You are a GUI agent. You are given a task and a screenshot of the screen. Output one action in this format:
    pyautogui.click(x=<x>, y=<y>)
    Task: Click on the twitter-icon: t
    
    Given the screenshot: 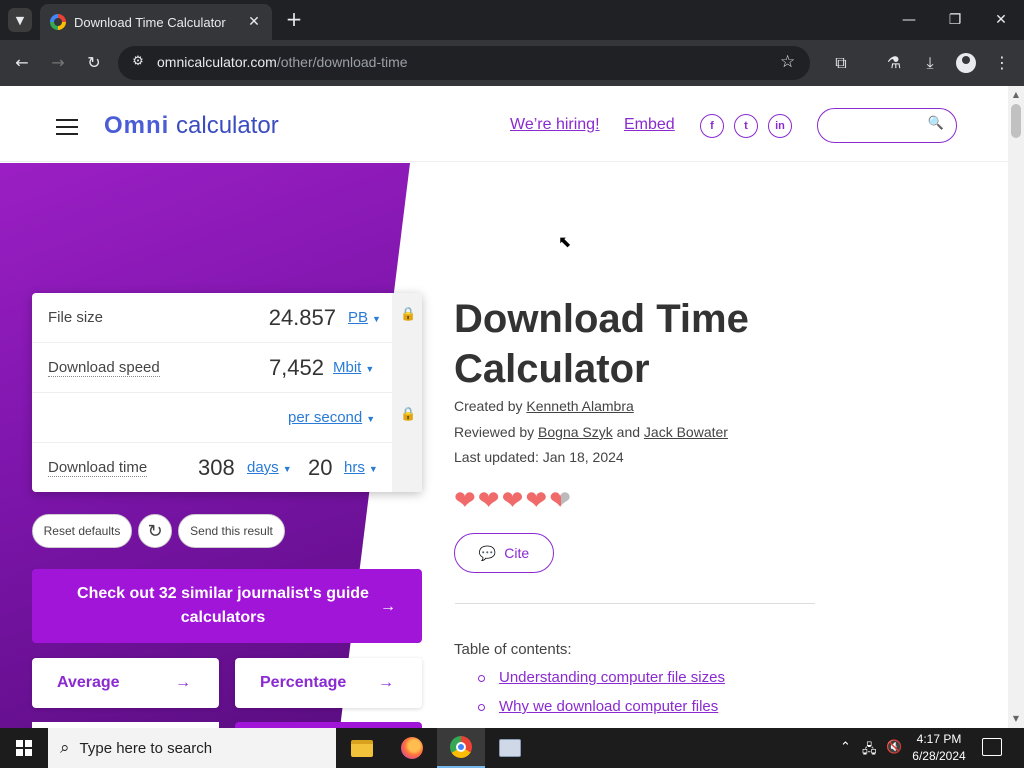 What is the action you would take?
    pyautogui.click(x=746, y=126)
    